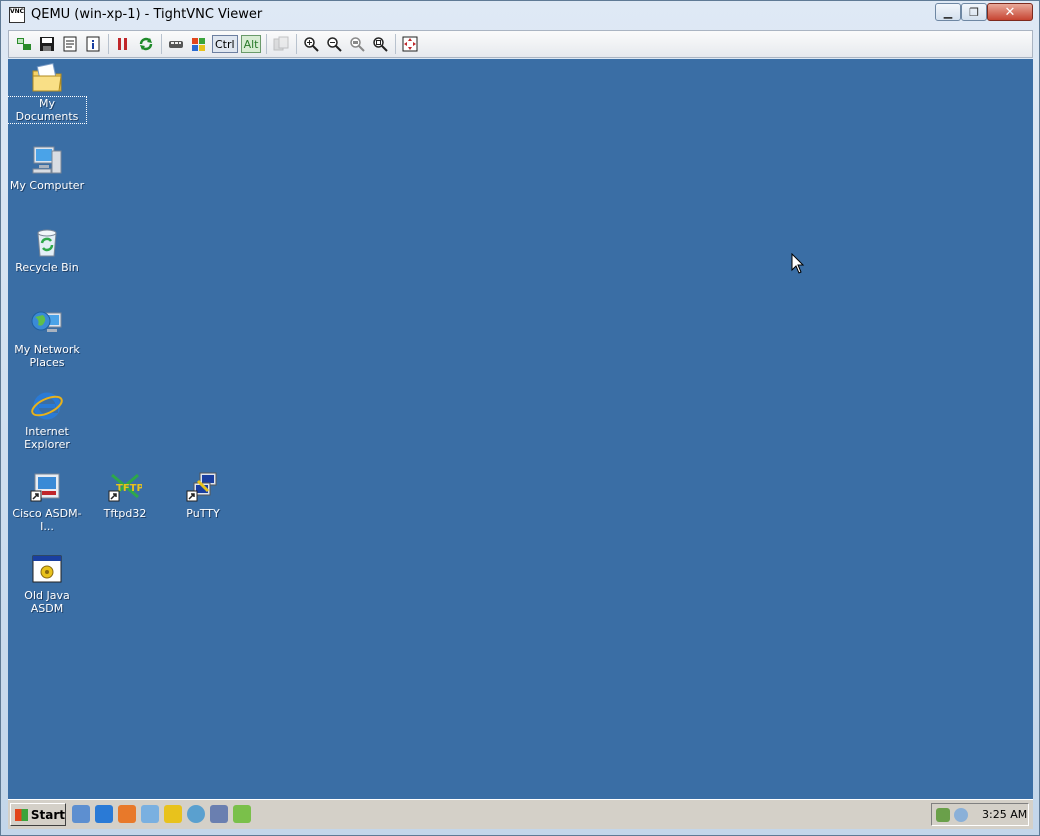 The image size is (1040, 836). I want to click on folder-quicklaunch-icon, so click(173, 814).